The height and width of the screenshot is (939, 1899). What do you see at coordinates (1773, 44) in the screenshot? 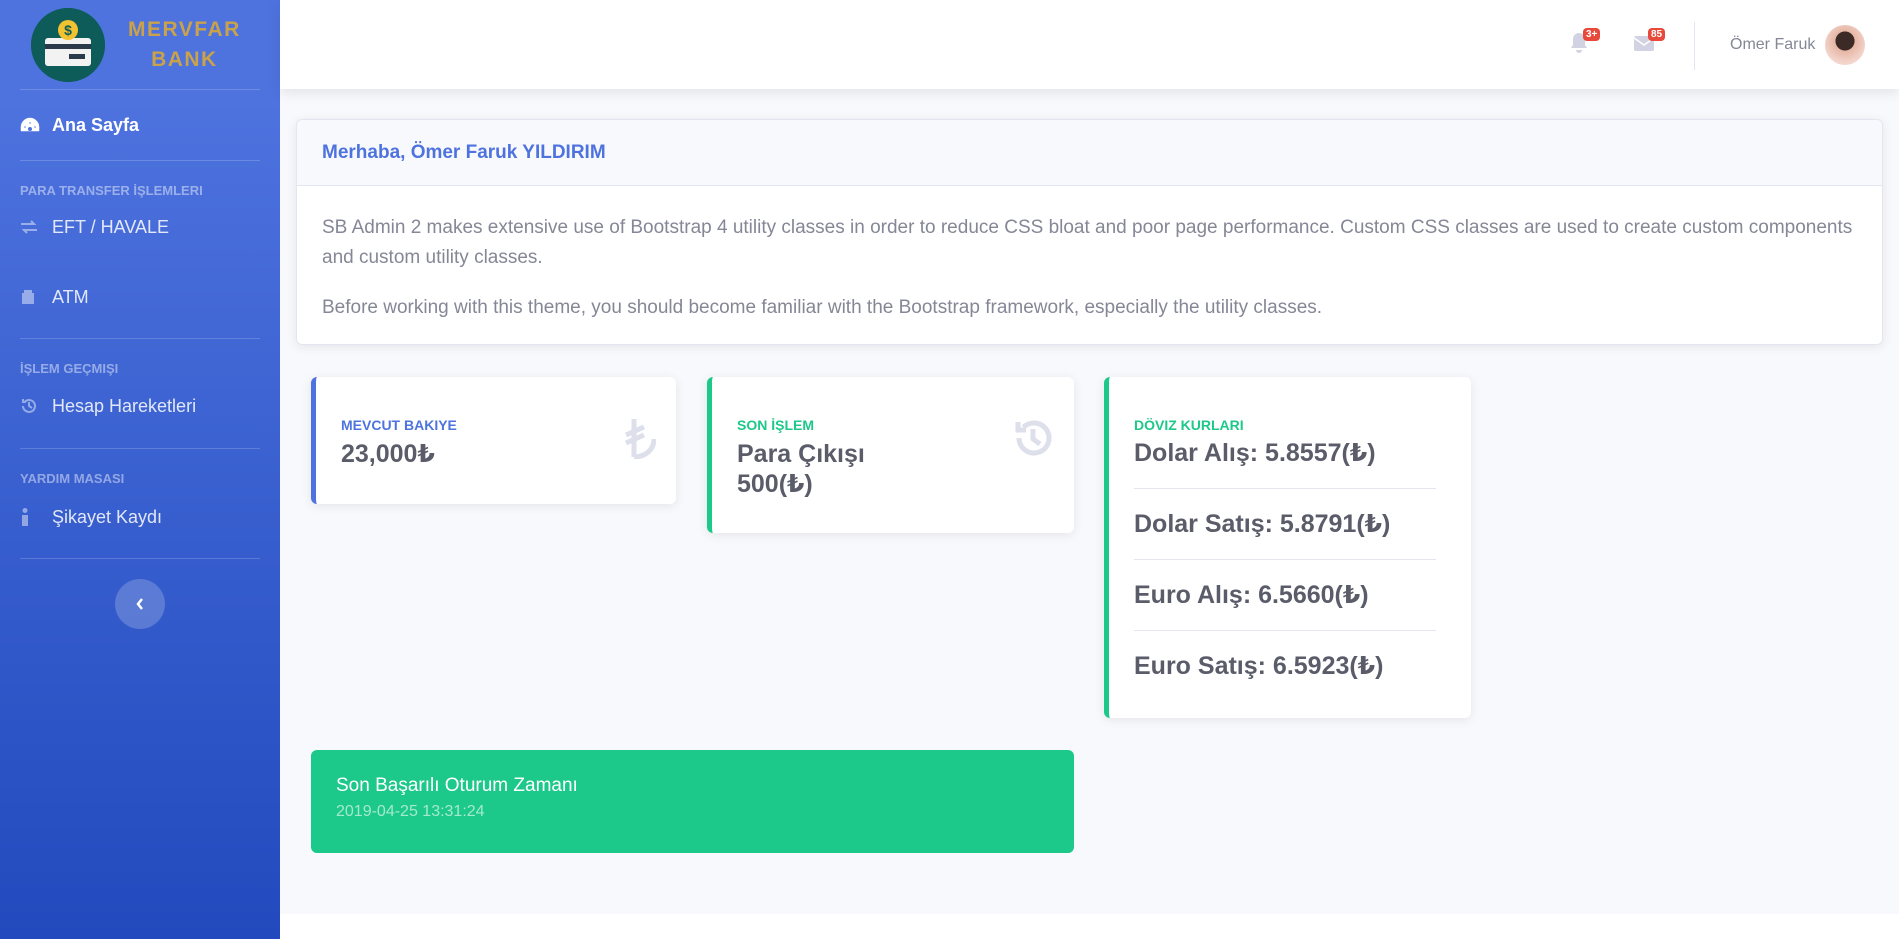
I see `user-name: Ömer Faruk` at bounding box center [1773, 44].